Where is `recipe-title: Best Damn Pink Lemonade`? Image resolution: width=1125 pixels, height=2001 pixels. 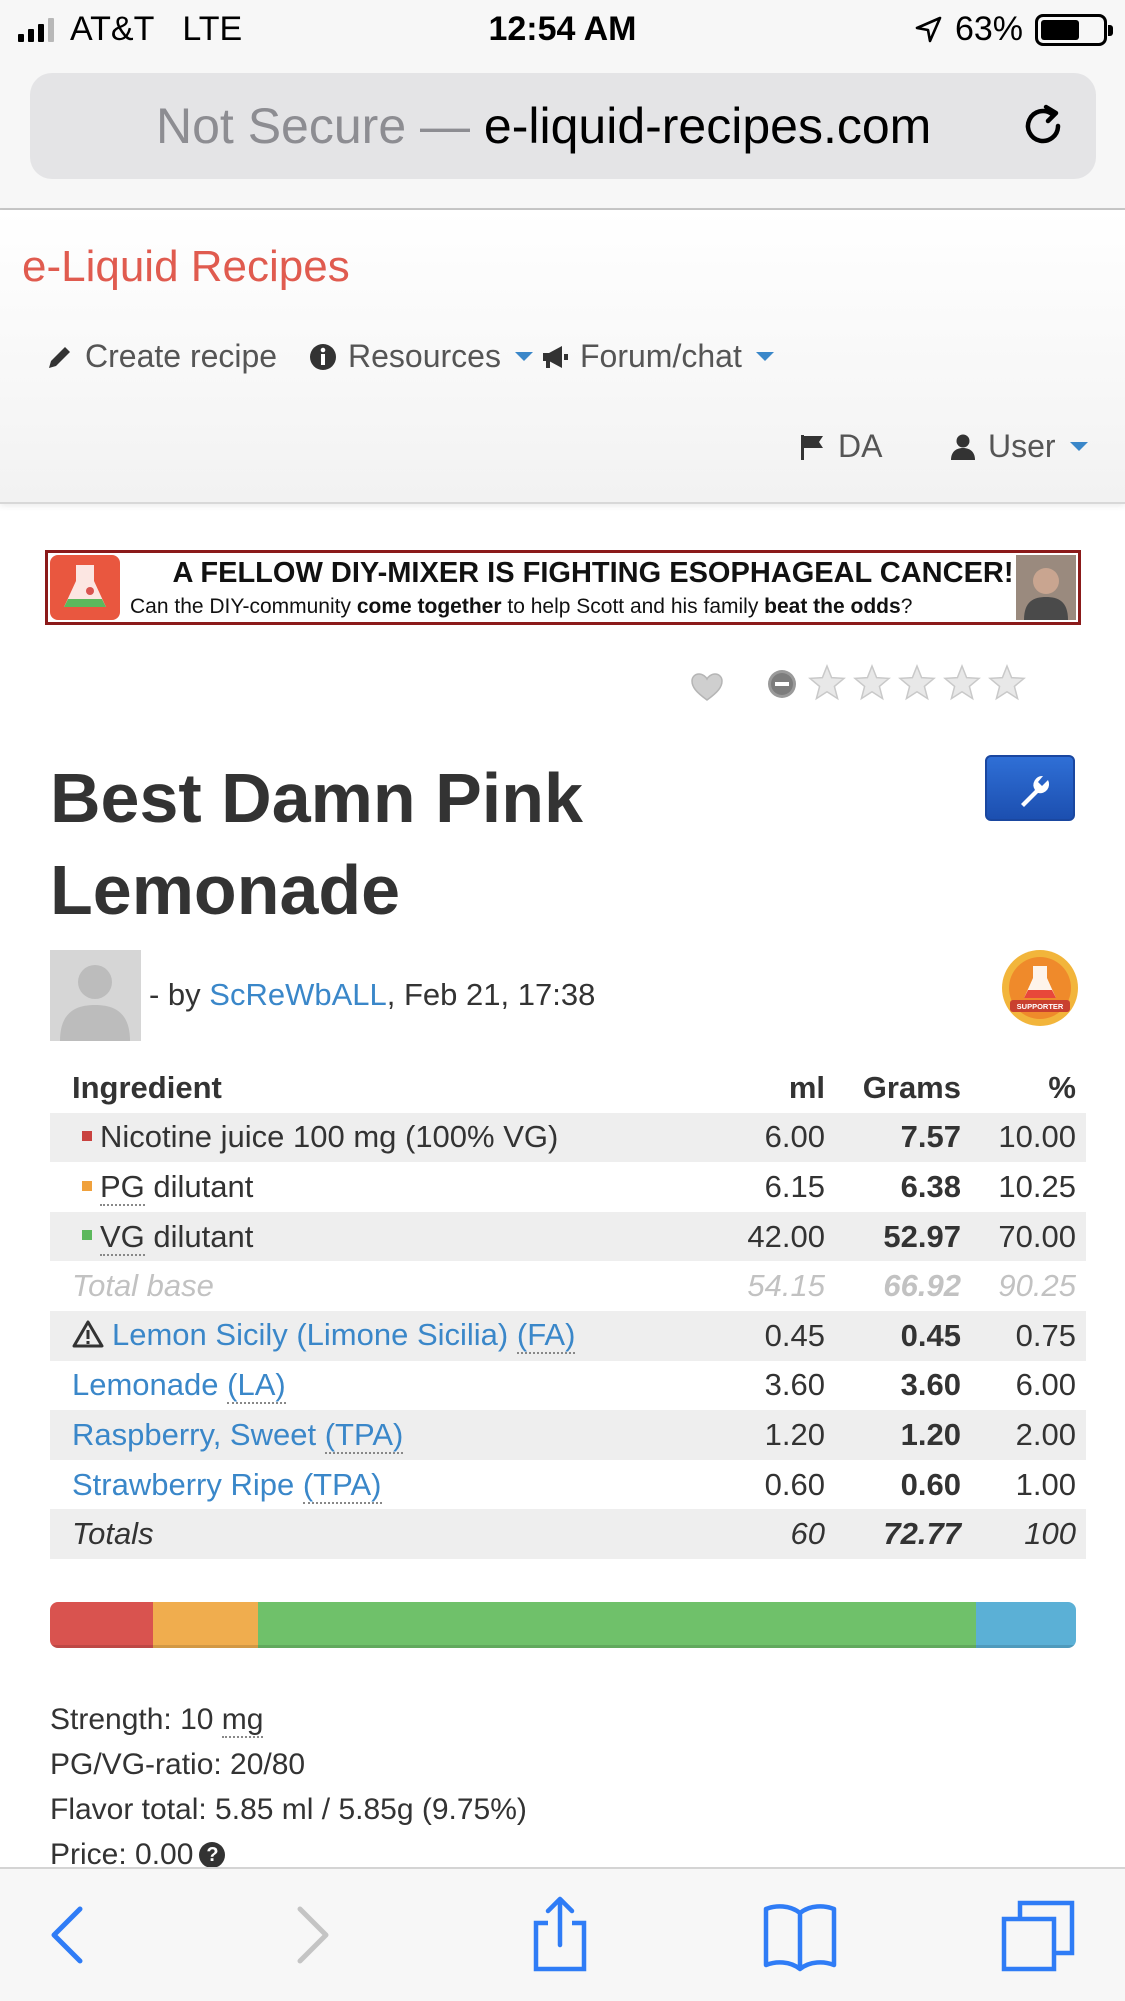 recipe-title: Best Damn Pink Lemonade is located at coordinates (316, 844).